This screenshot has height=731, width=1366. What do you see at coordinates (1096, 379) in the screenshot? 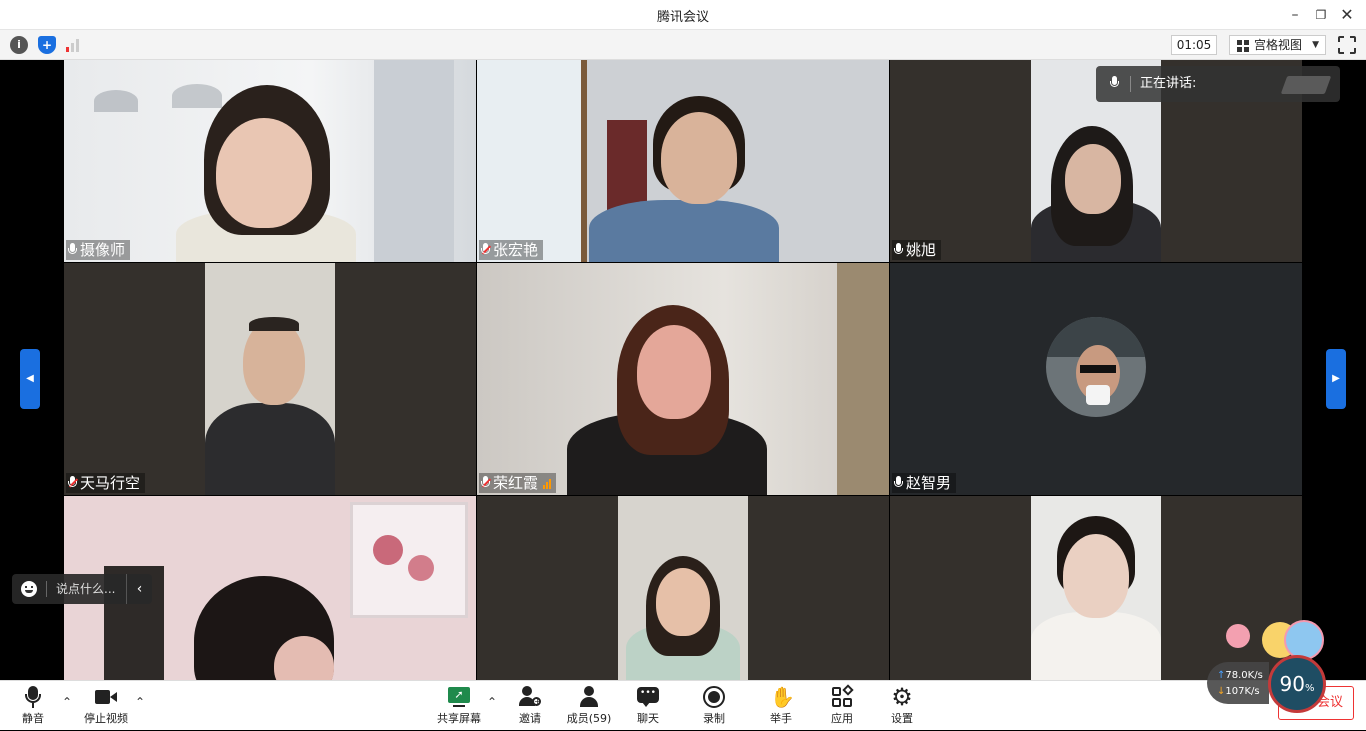
I see `video-tile: 赵智男` at bounding box center [1096, 379].